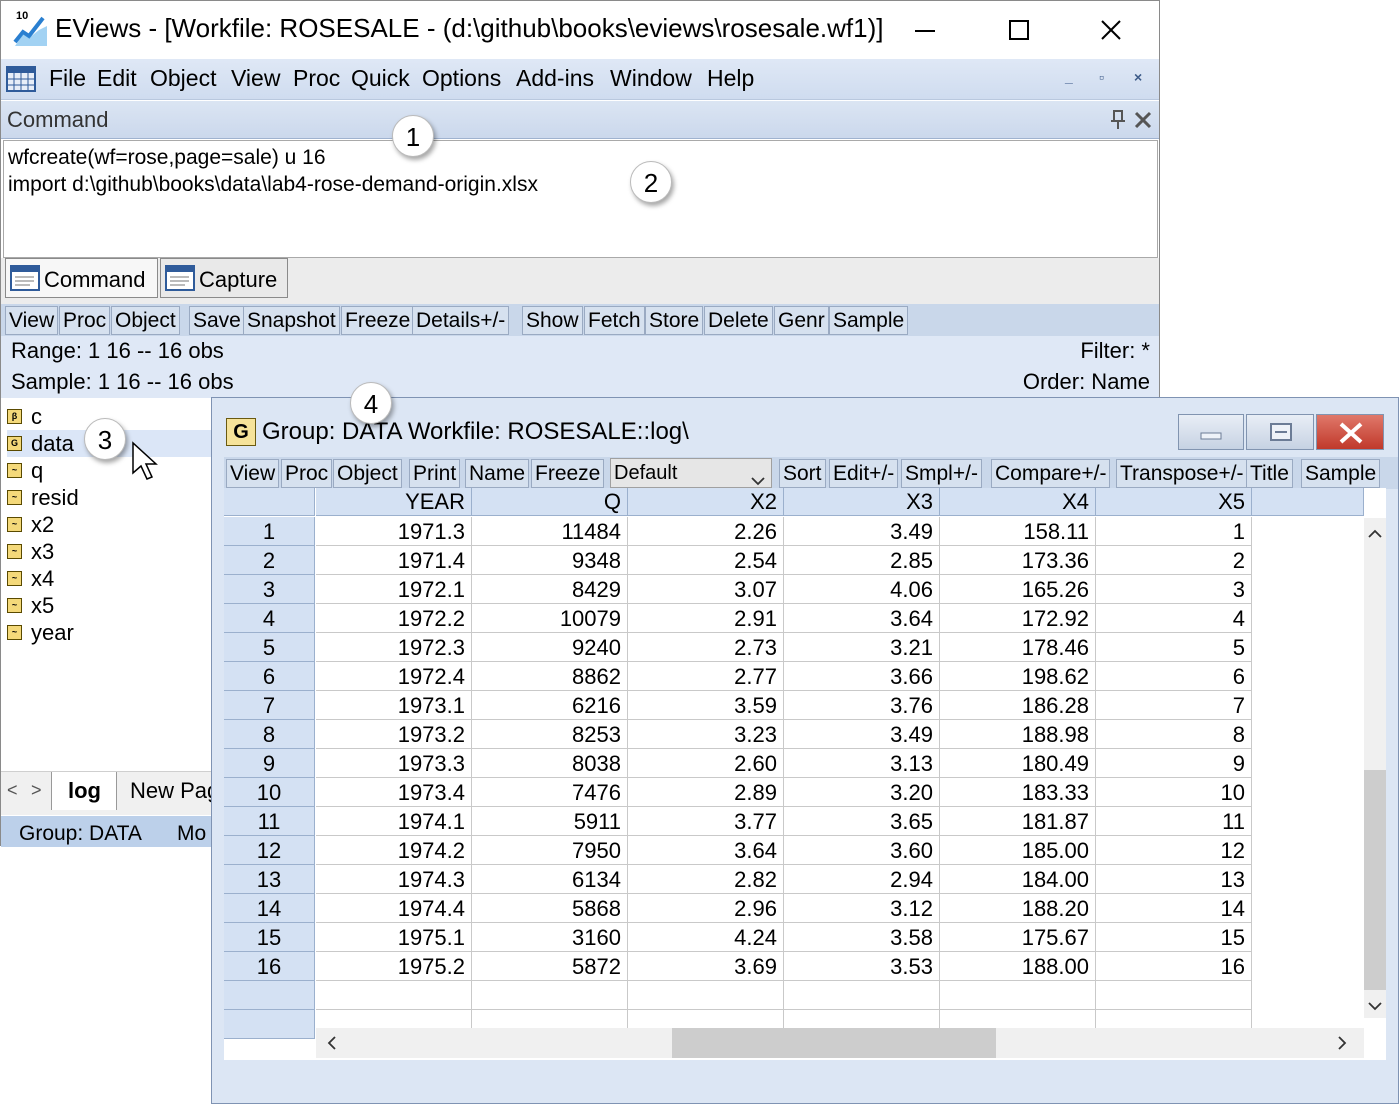 The width and height of the screenshot is (1399, 1104). I want to click on page-tab-new: New Pag, so click(174, 791).